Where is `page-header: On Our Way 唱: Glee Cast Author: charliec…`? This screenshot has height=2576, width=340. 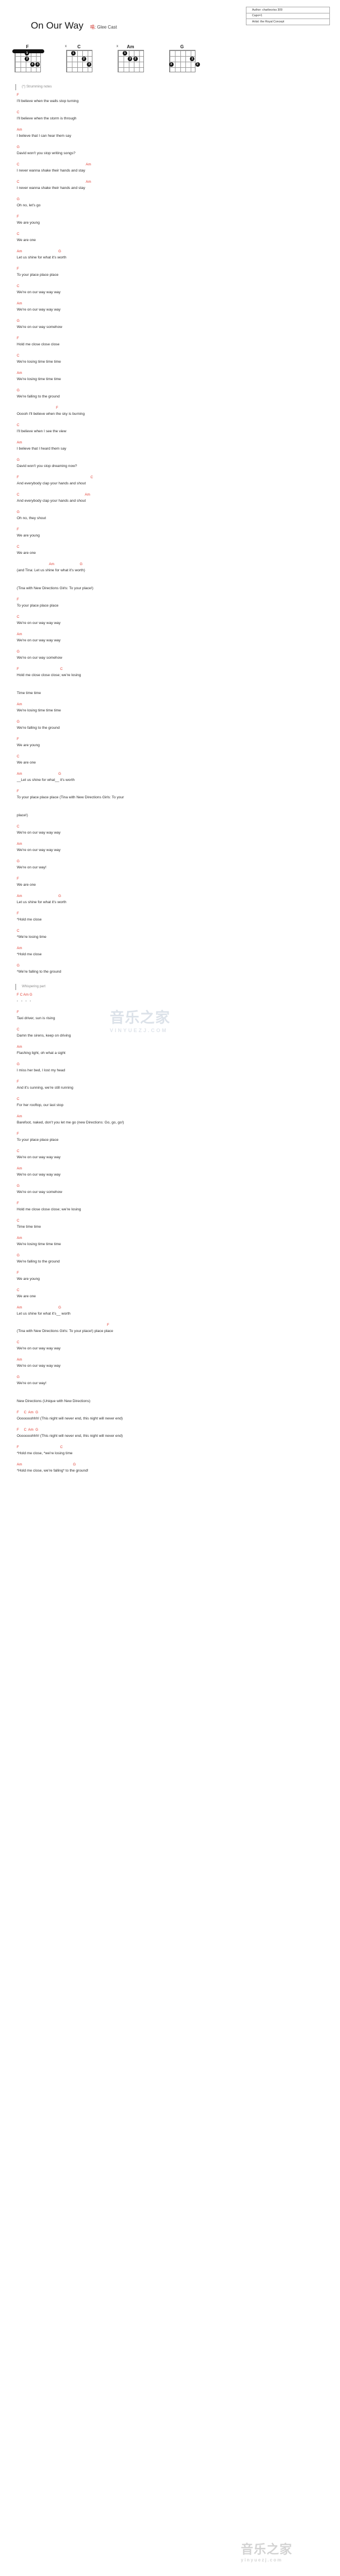 page-header: On Our Way 唱: Glee Cast Author: charliec… is located at coordinates (170, 22).